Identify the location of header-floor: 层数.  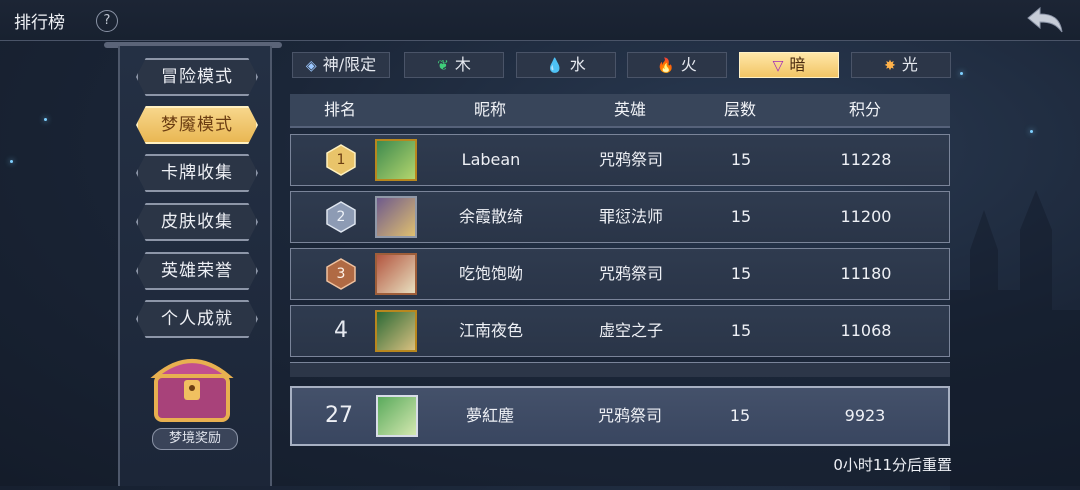
(739, 109).